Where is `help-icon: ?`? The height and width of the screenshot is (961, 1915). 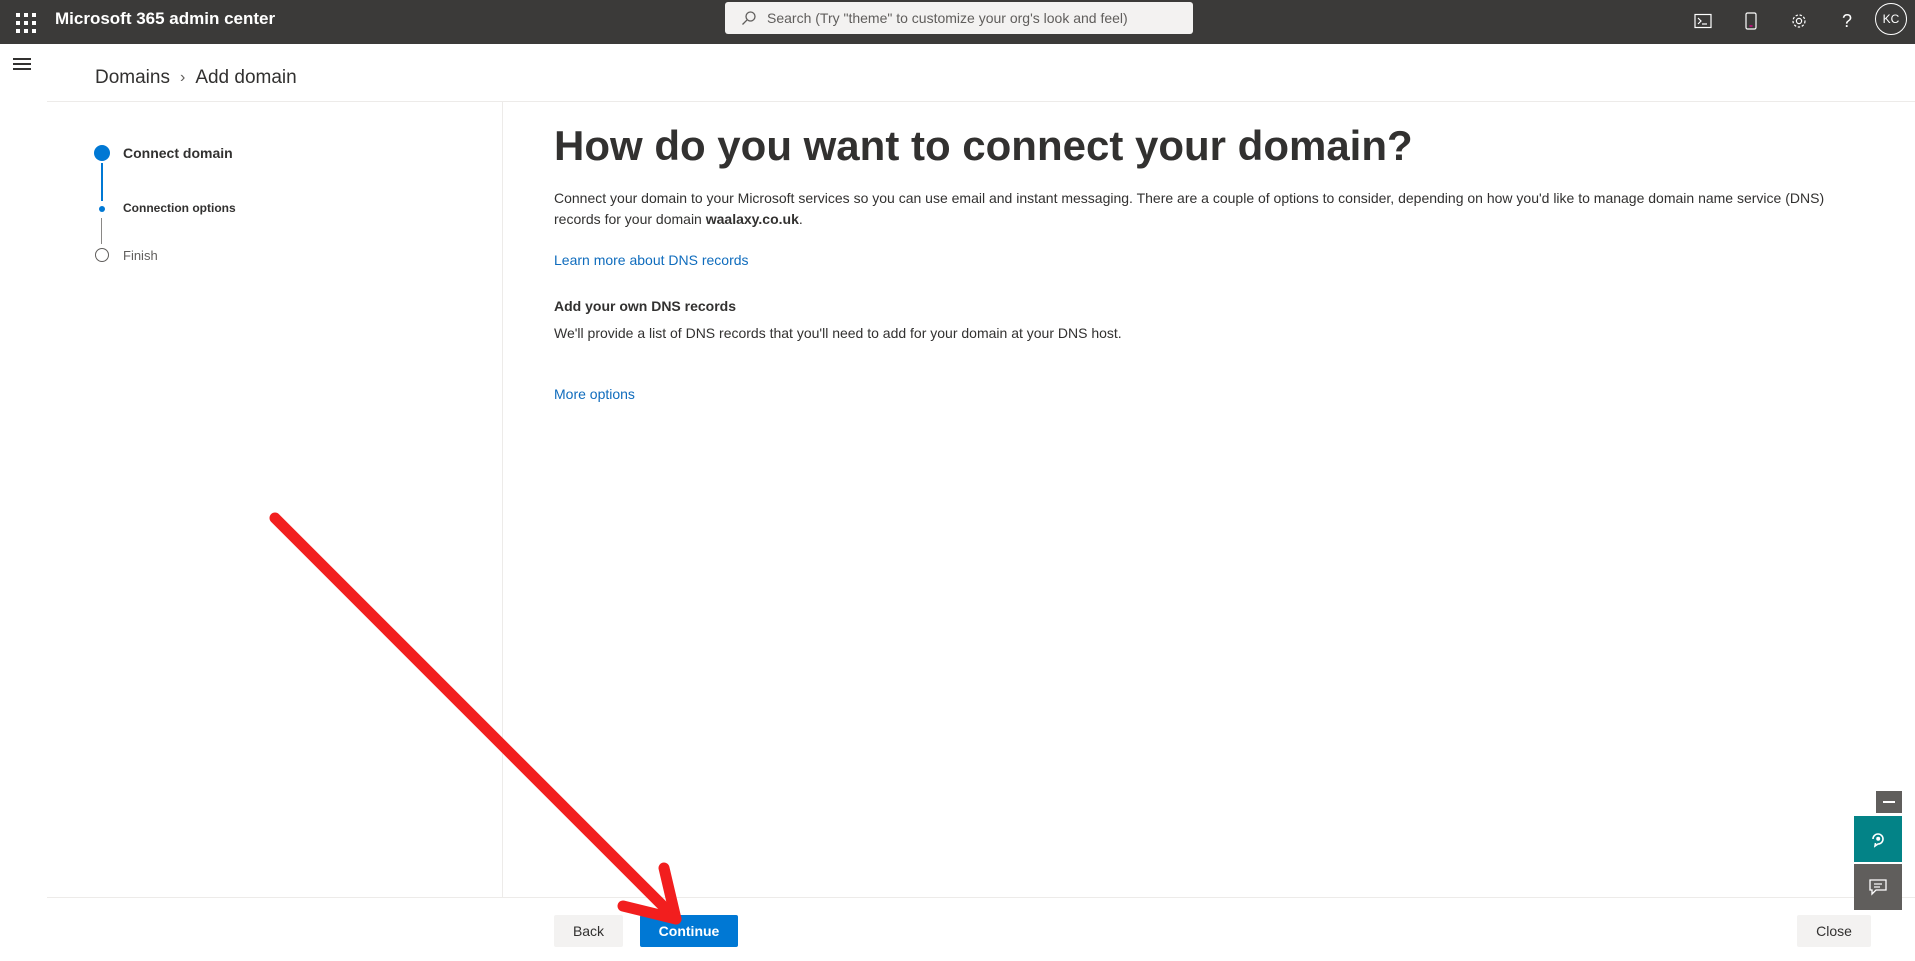
help-icon: ? is located at coordinates (1847, 21).